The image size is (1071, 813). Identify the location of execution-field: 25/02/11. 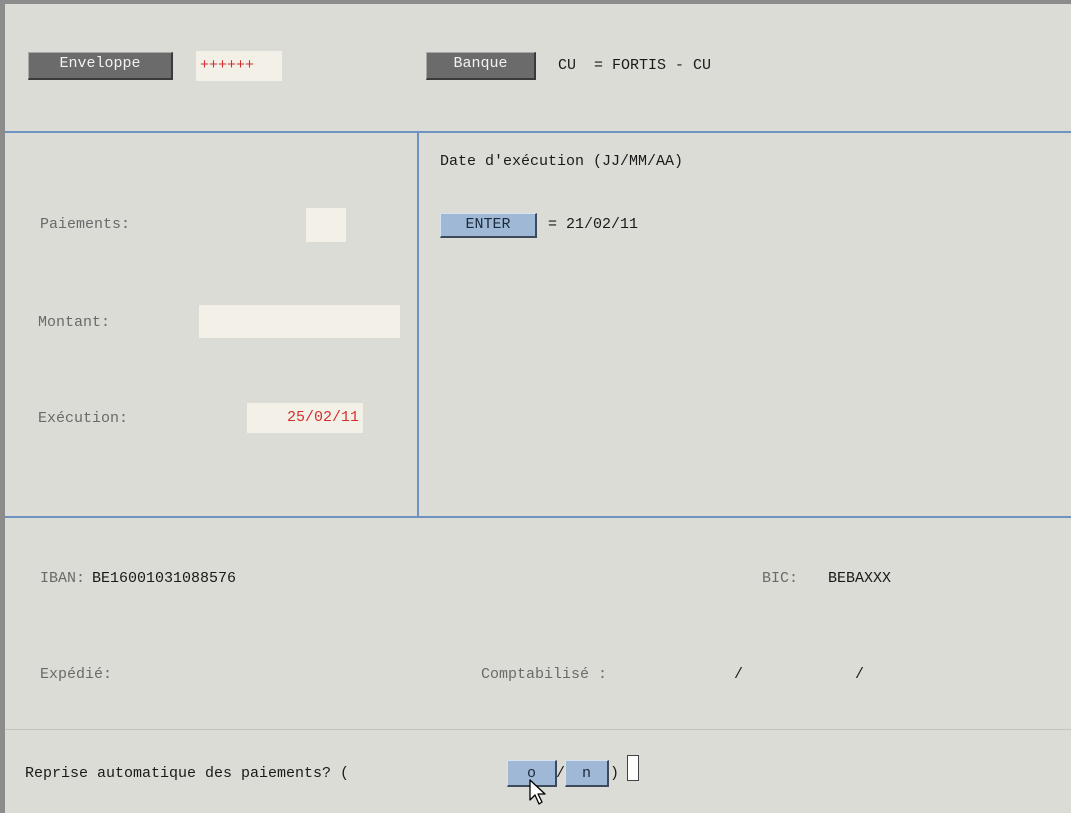
(305, 418).